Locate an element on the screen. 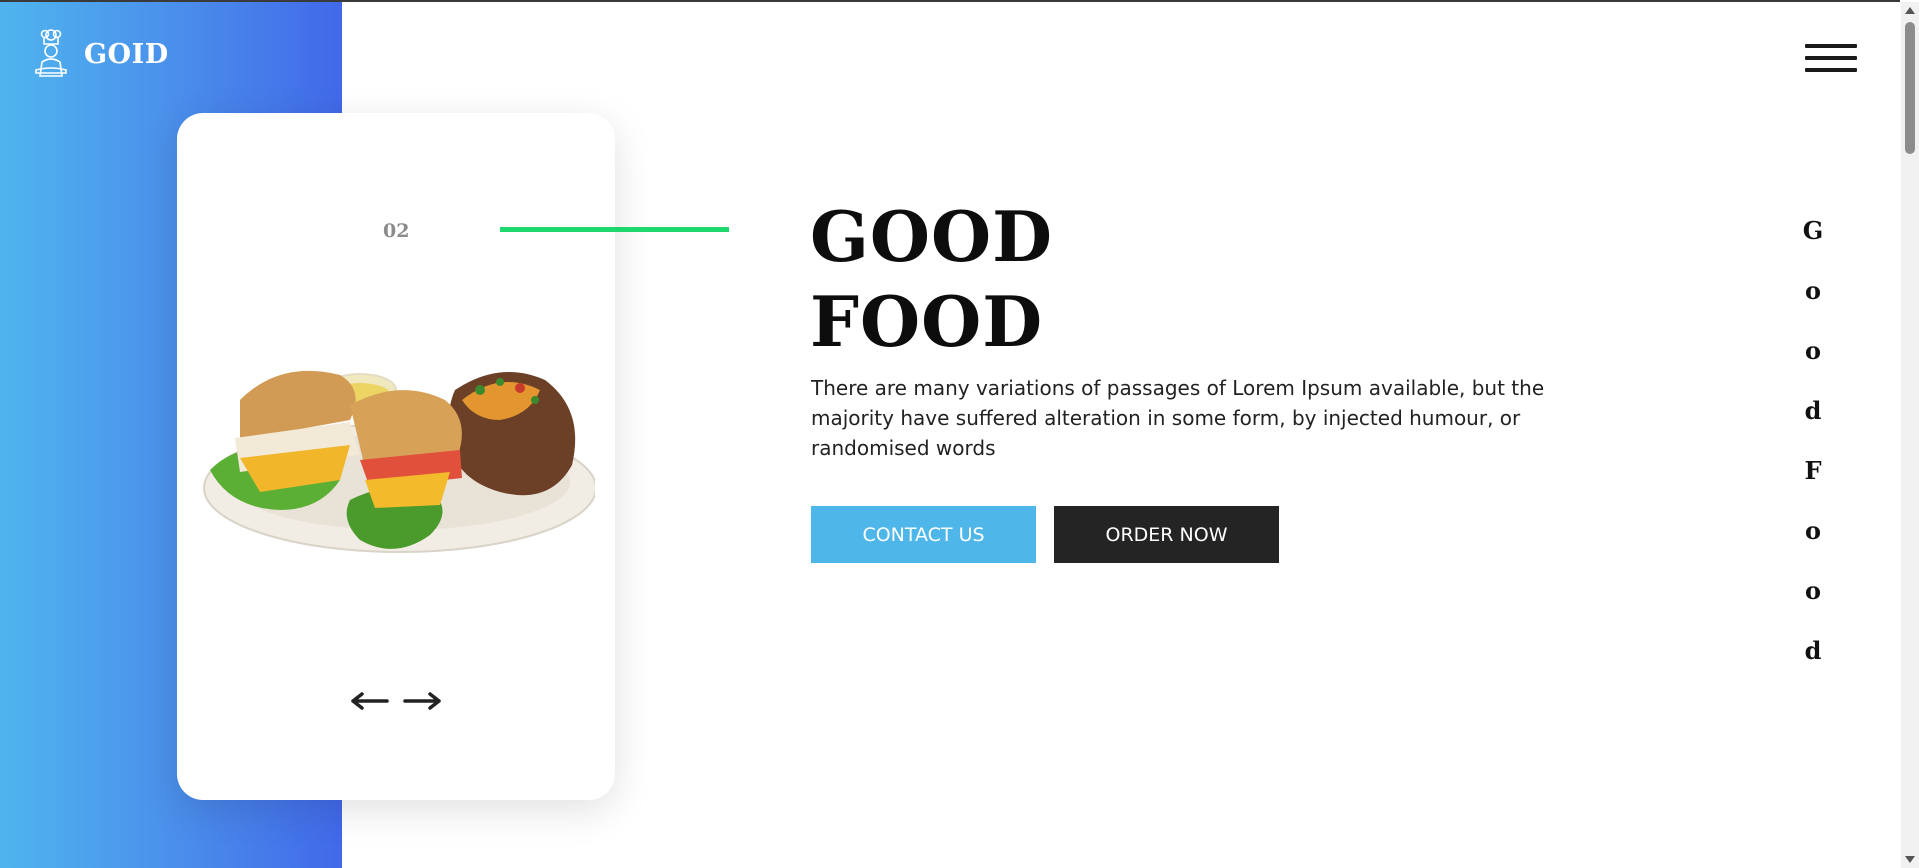 The image size is (1919, 868). brand-logo: GOID is located at coordinates (99, 54).